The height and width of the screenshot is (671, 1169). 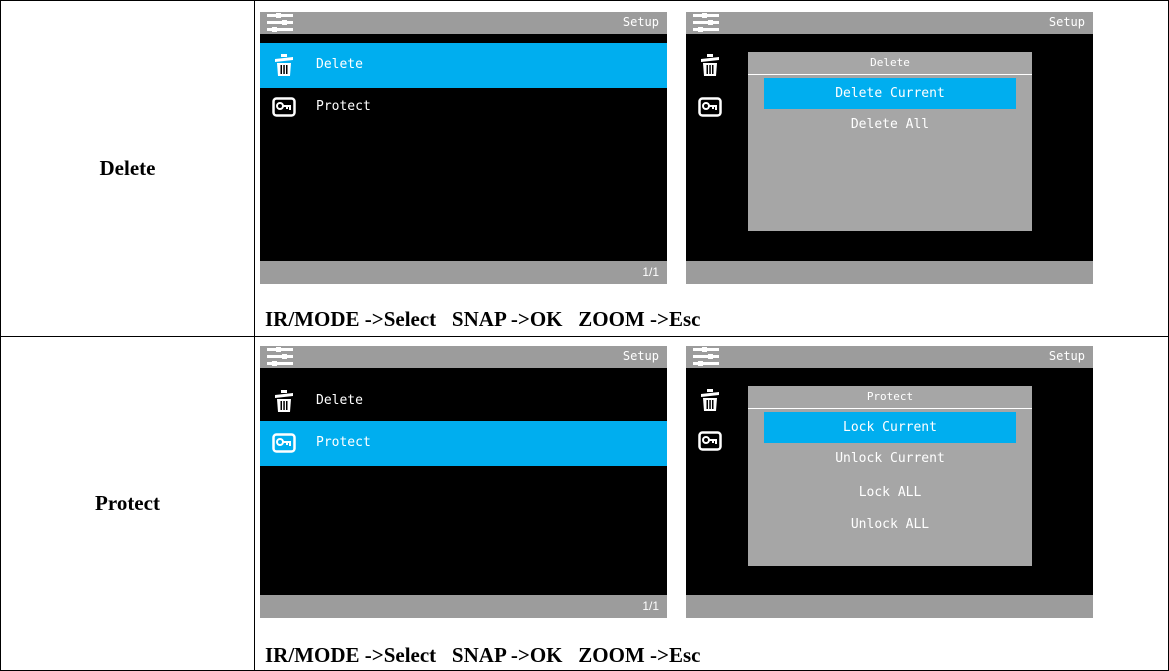 I want to click on row-label-protect: Protect, so click(x=127, y=503).